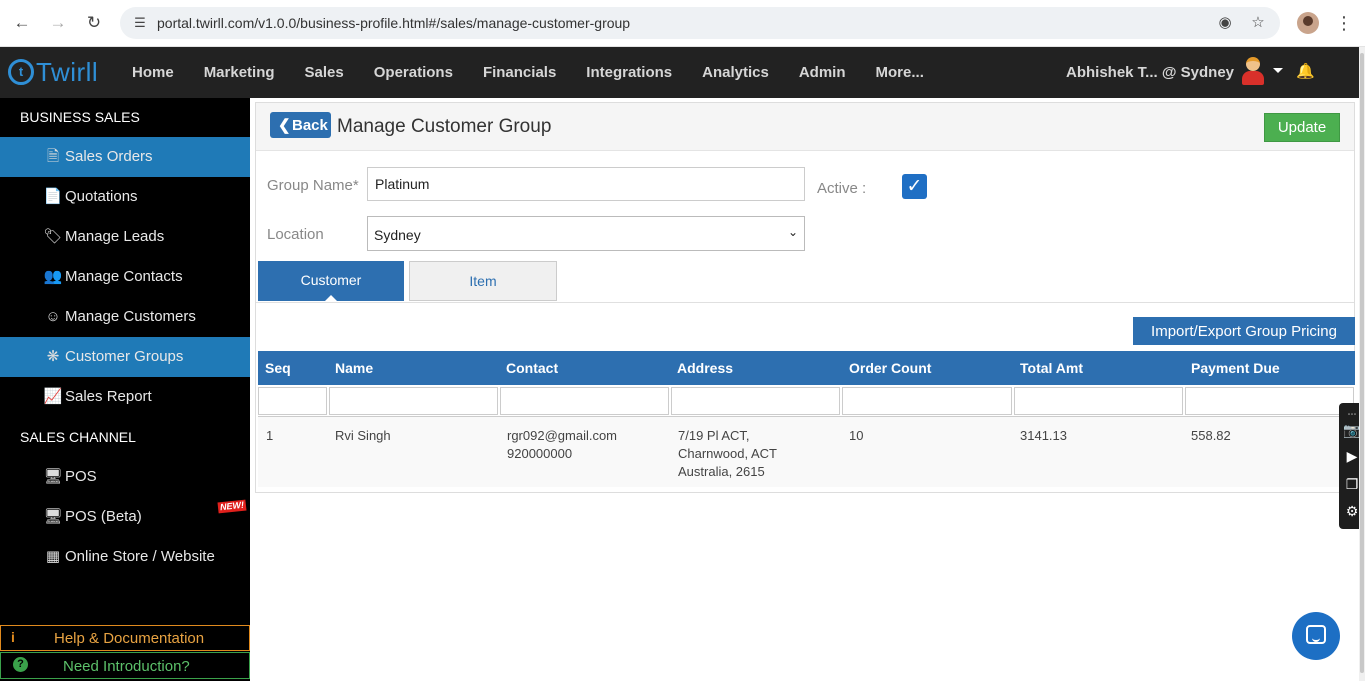 Image resolution: width=1365 pixels, height=681 pixels. I want to click on nav-marketing: Marketing, so click(239, 72).